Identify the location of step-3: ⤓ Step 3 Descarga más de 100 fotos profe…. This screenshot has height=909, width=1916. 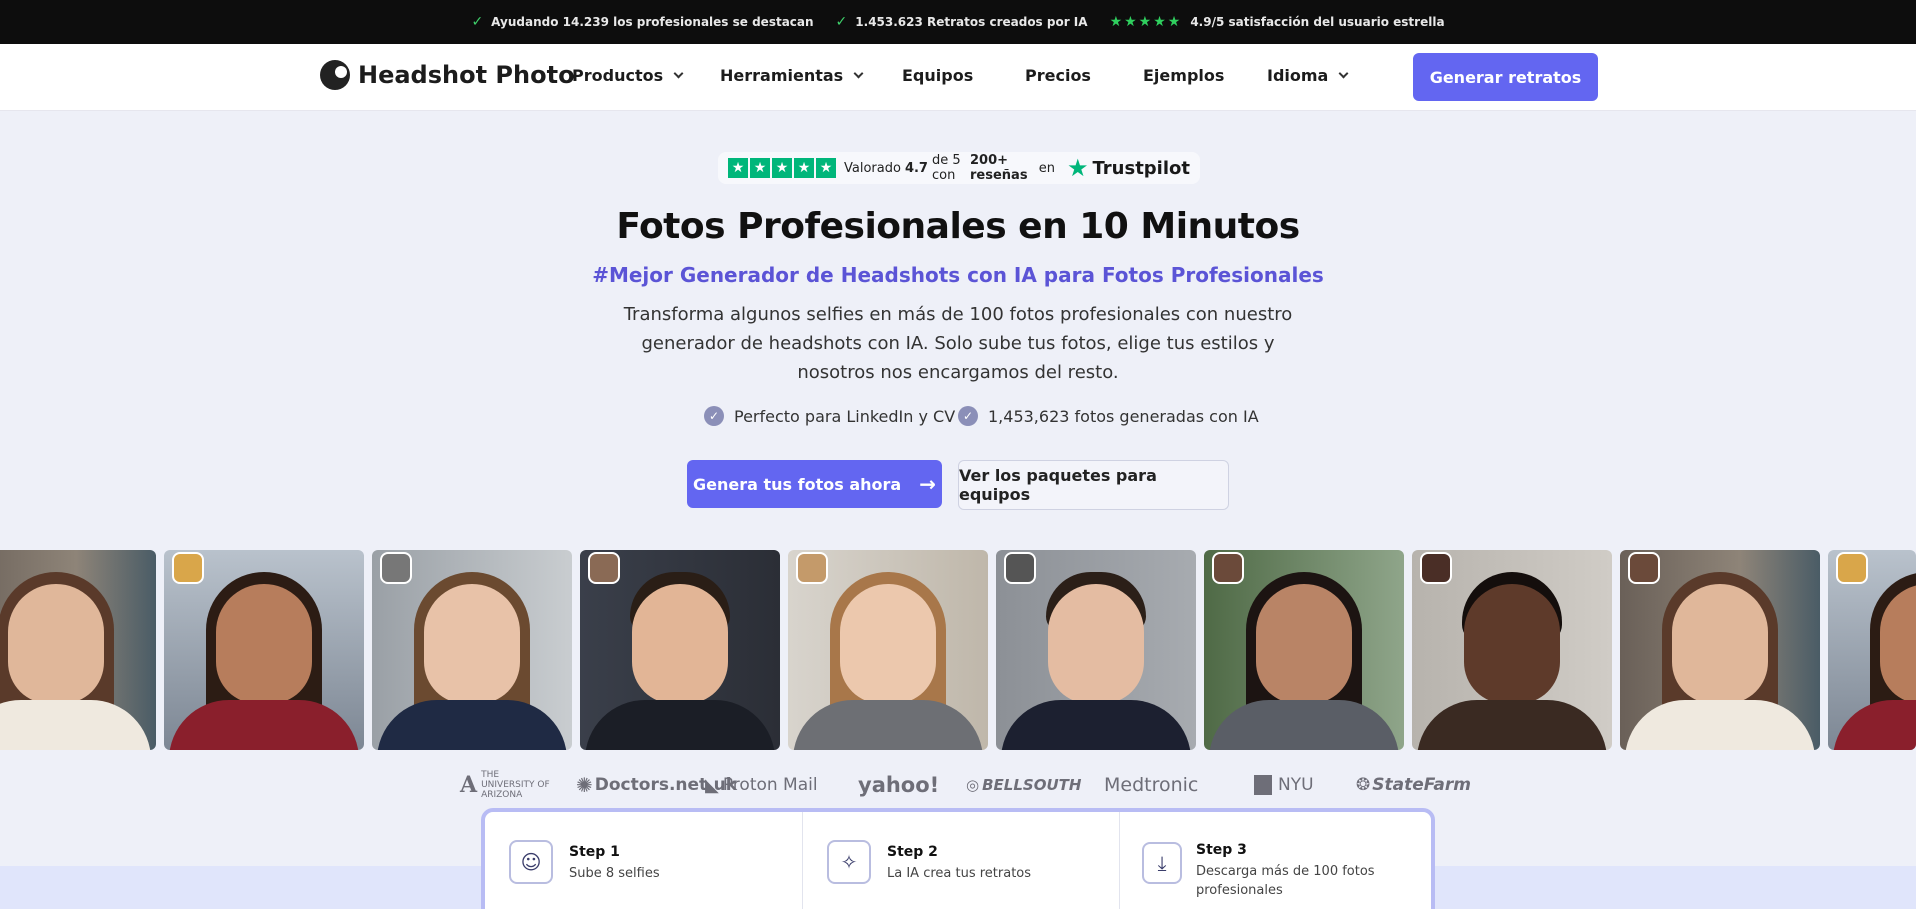
(1275, 860).